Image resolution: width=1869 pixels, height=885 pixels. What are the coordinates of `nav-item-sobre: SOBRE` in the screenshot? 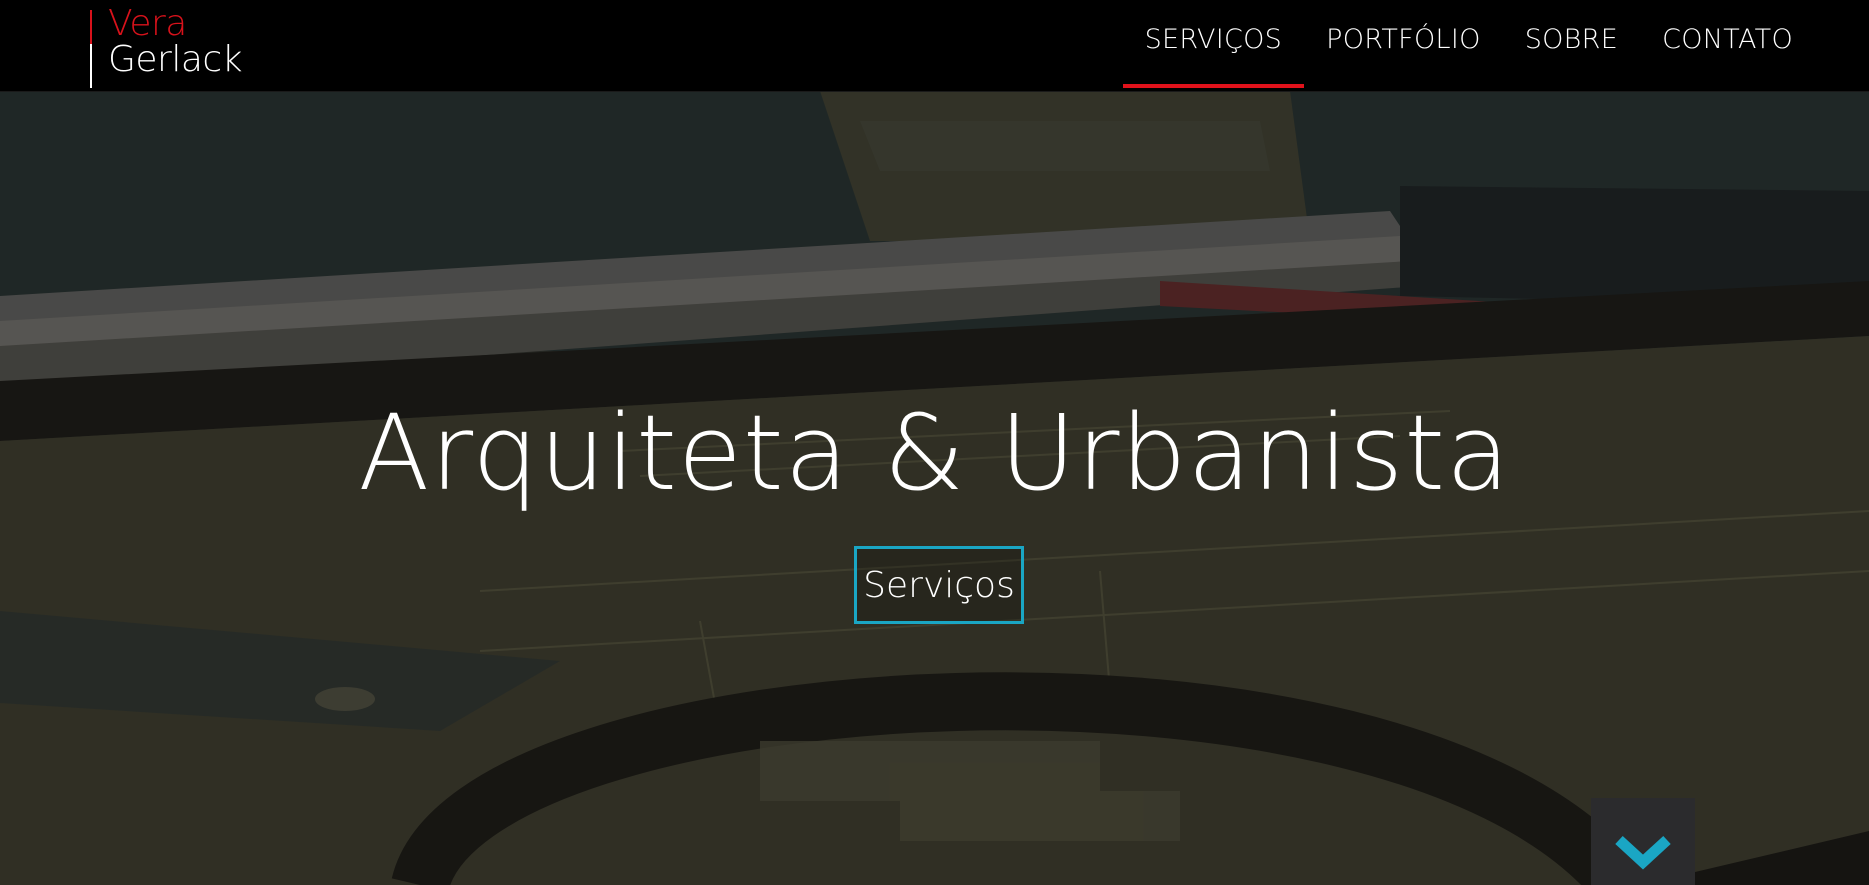 It's located at (1571, 44).